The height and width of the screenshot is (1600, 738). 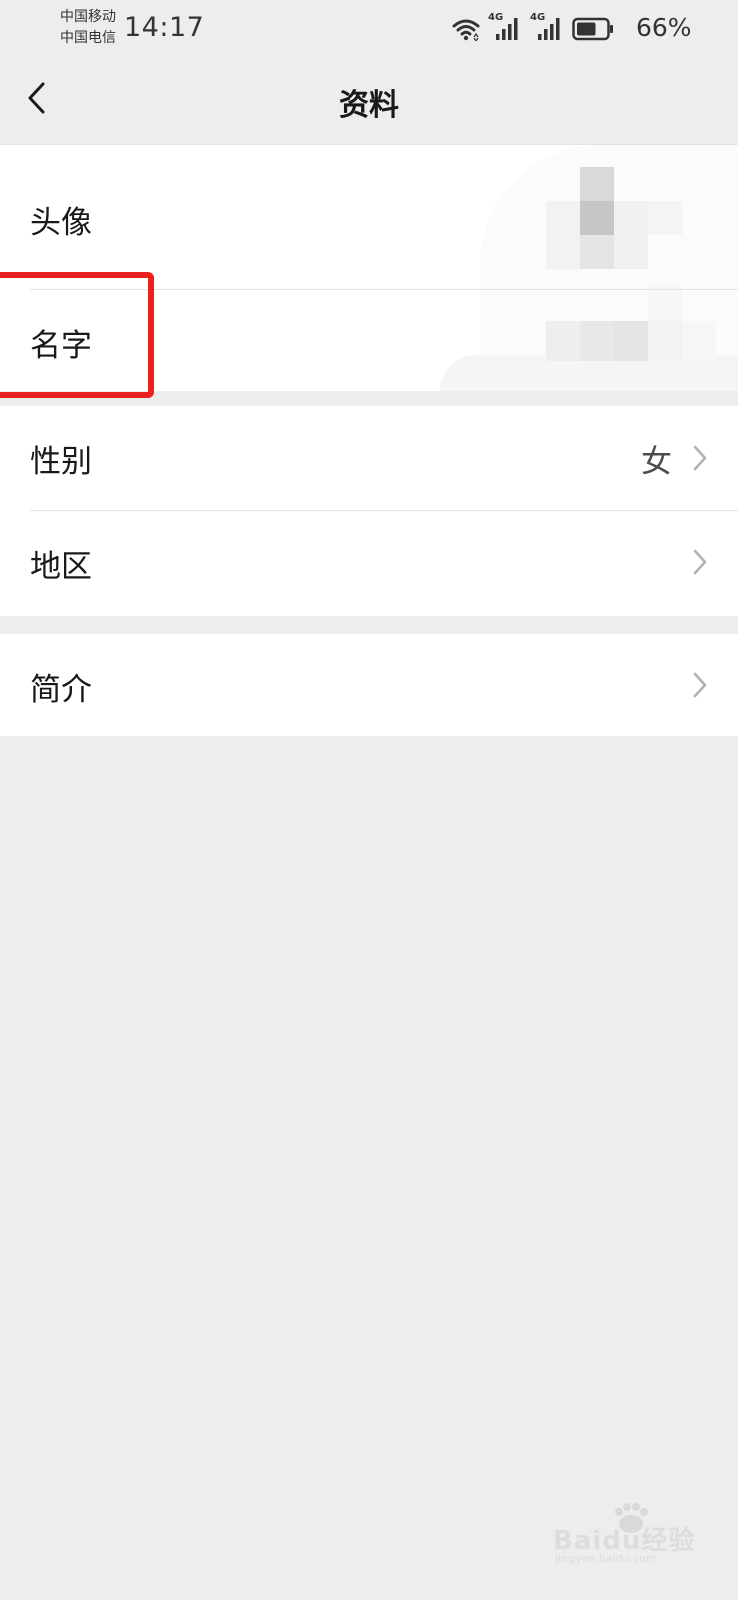 I want to click on status-icons: 4G 4G, so click(x=533, y=28).